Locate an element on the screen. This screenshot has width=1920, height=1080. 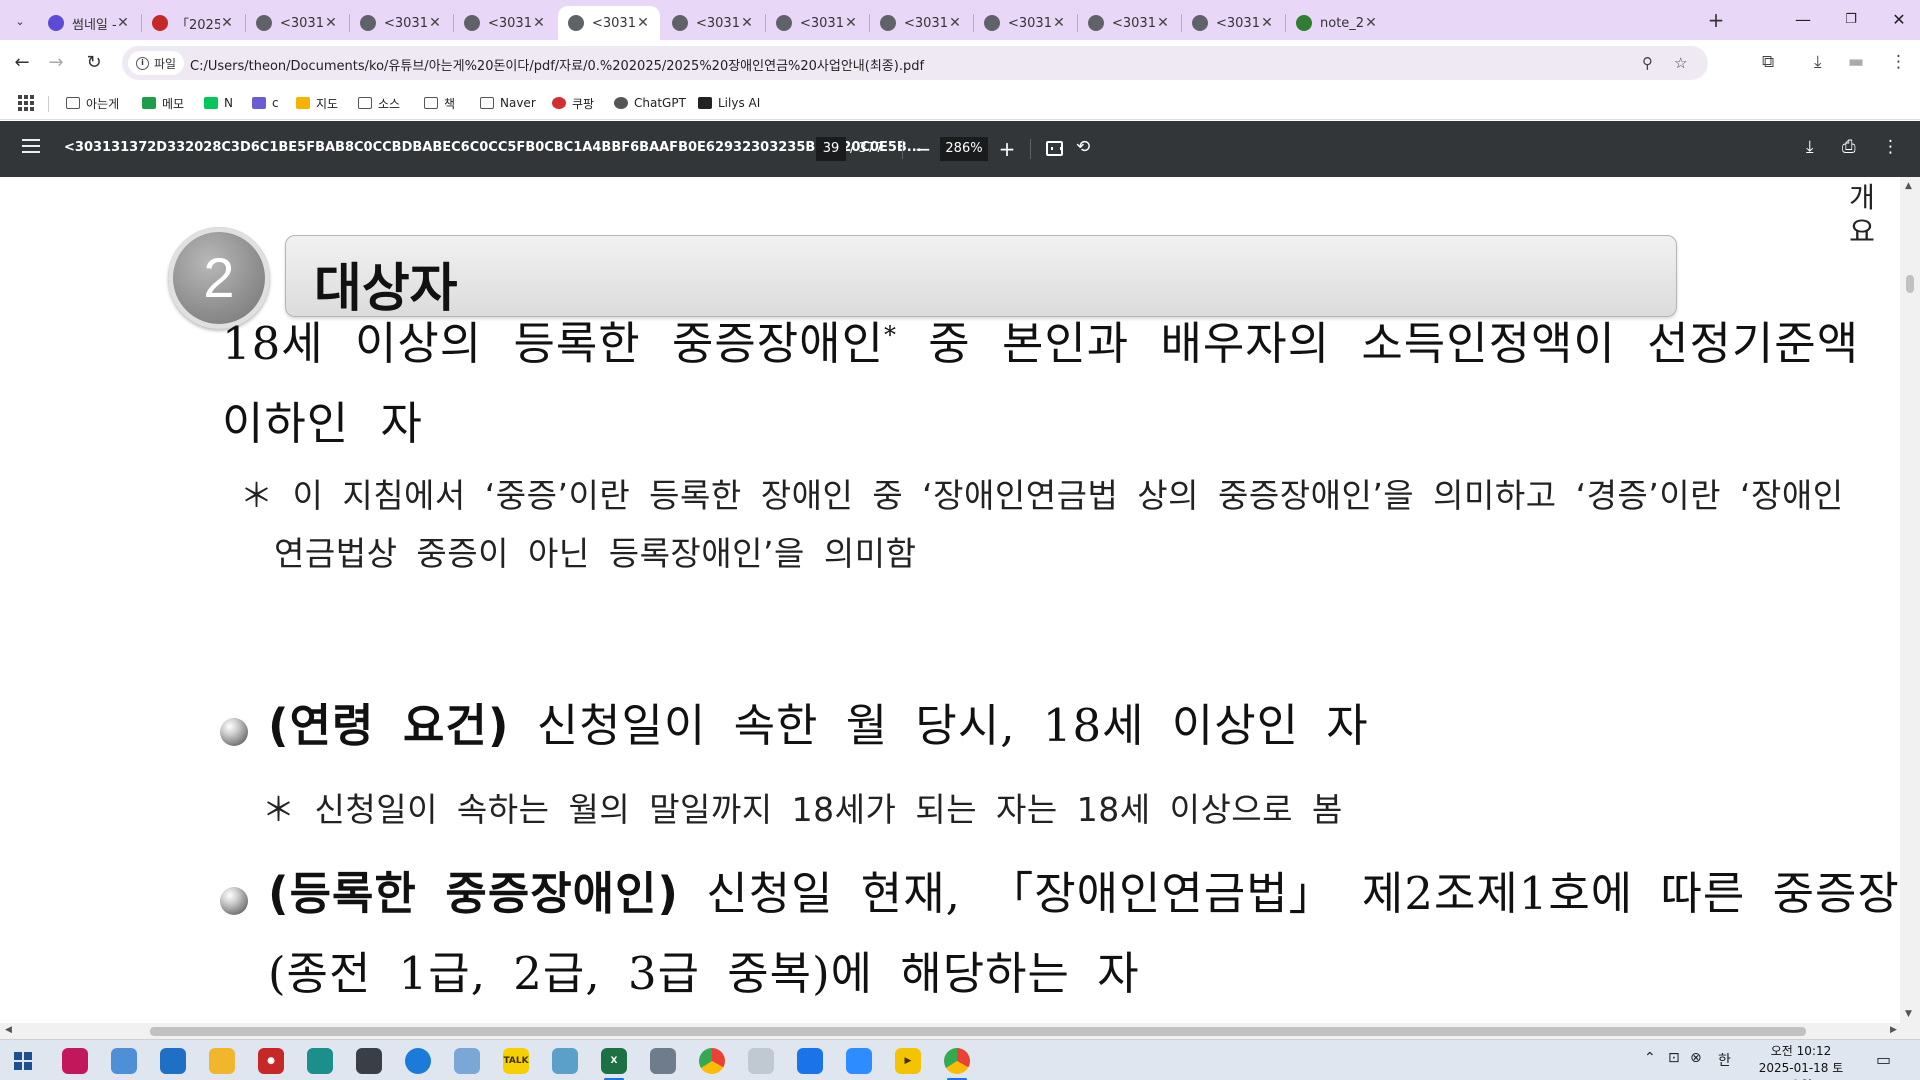
snipping-tool-icon is located at coordinates (761, 1061).